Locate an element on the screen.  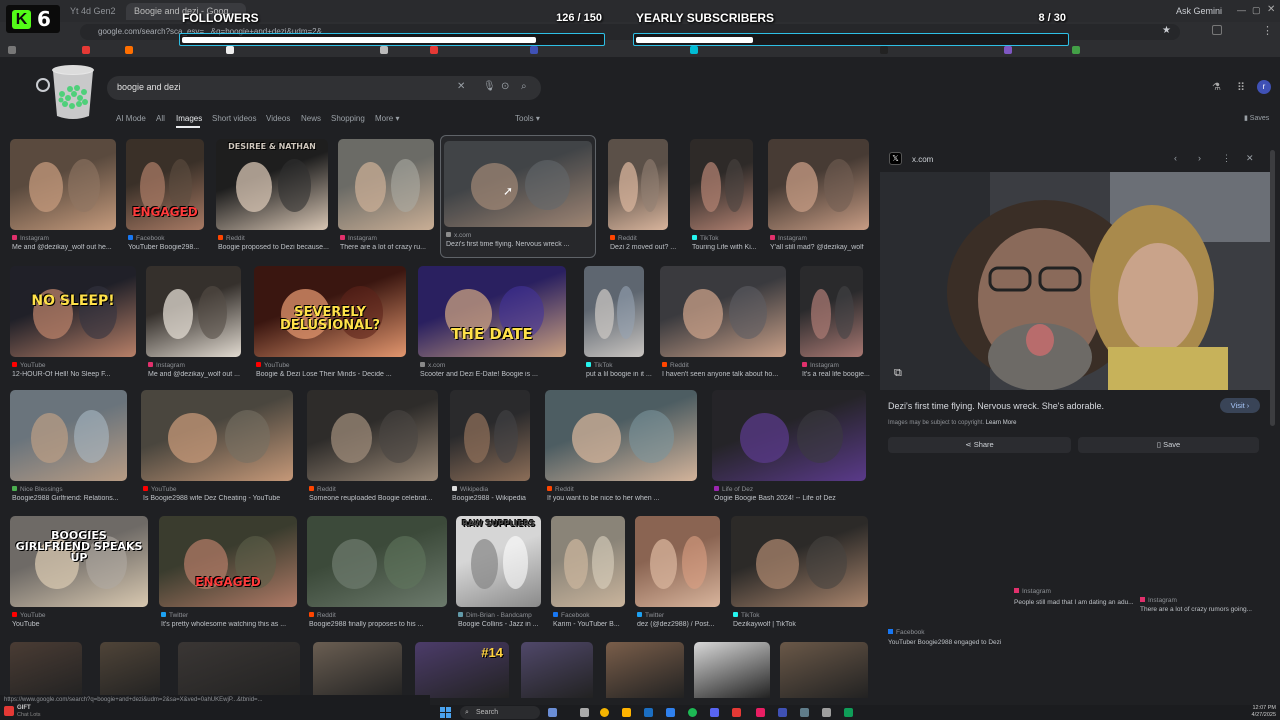
taskbar-search: ⌕ Search is located at coordinates (500, 712).